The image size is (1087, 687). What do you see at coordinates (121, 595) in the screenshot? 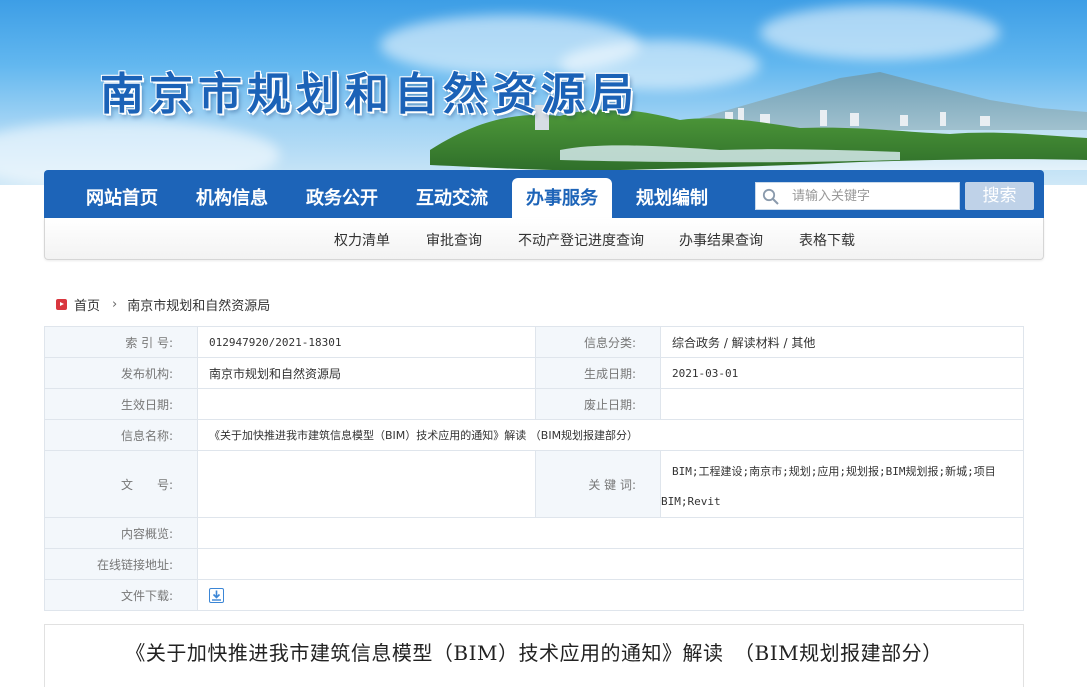
I see `file-download-label: 文件下载:` at bounding box center [121, 595].